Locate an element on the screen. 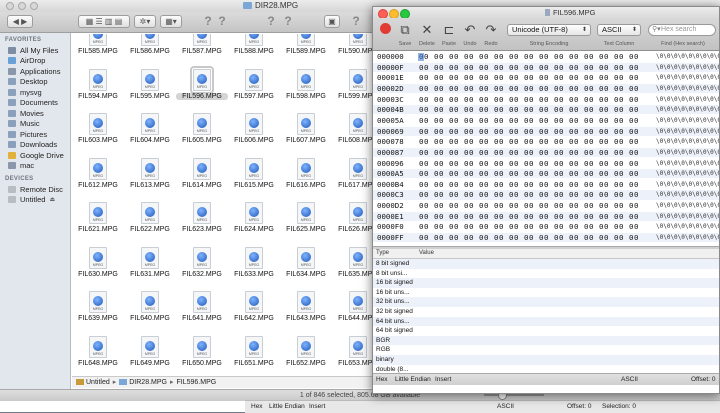  file-item: MPEG FIL587.MPG is located at coordinates (202, 51).